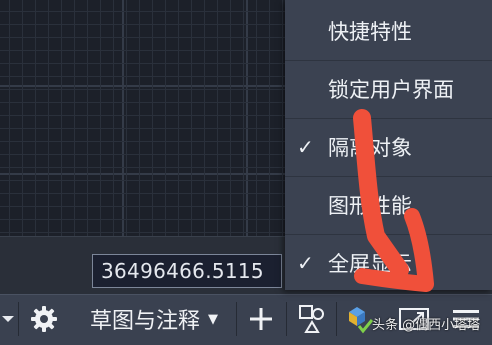  Describe the element at coordinates (426, 325) in the screenshot. I see `watermark: 头条 @偶西小塔塔` at that location.